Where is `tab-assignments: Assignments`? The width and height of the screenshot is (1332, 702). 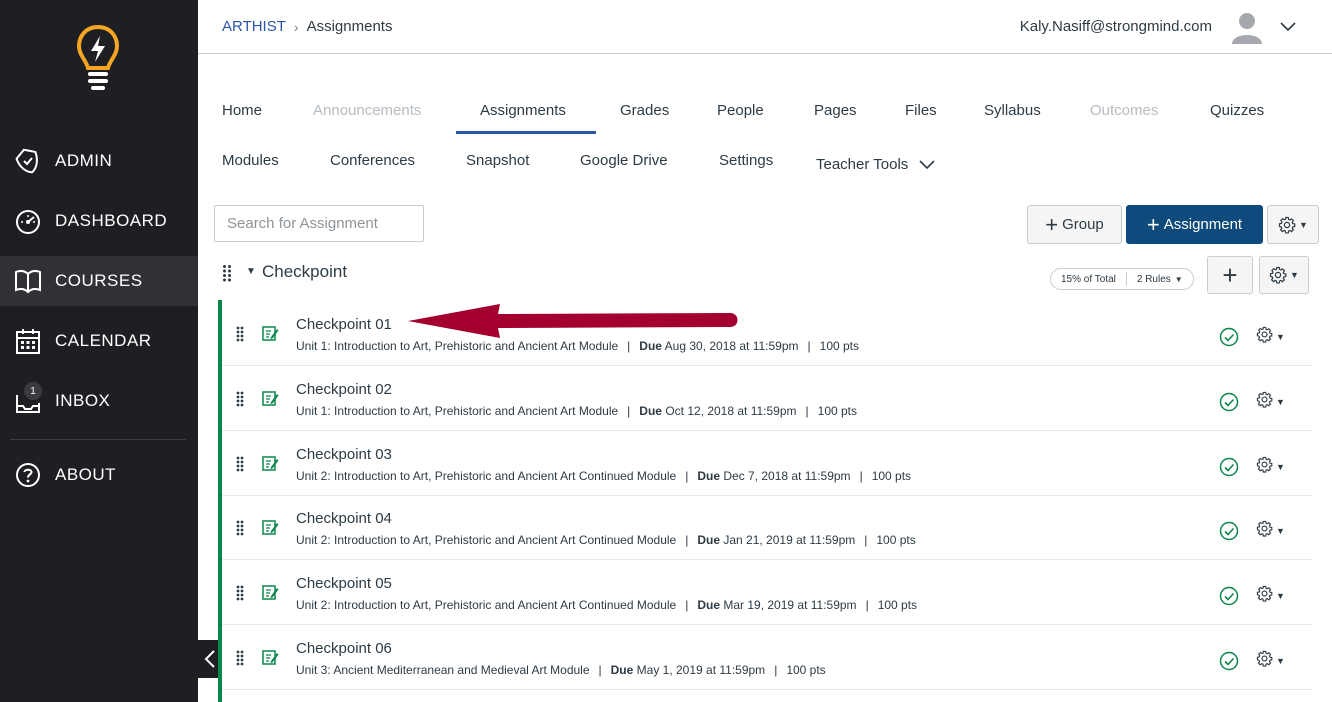
tab-assignments: Assignments is located at coordinates (523, 110).